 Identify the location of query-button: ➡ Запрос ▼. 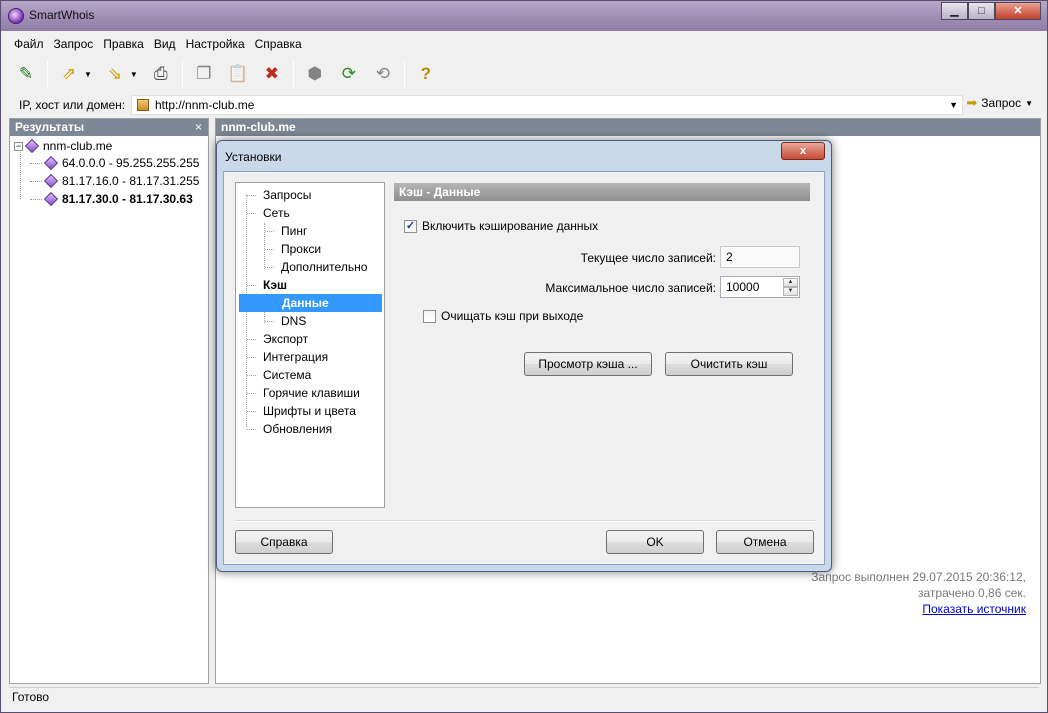
(999, 103).